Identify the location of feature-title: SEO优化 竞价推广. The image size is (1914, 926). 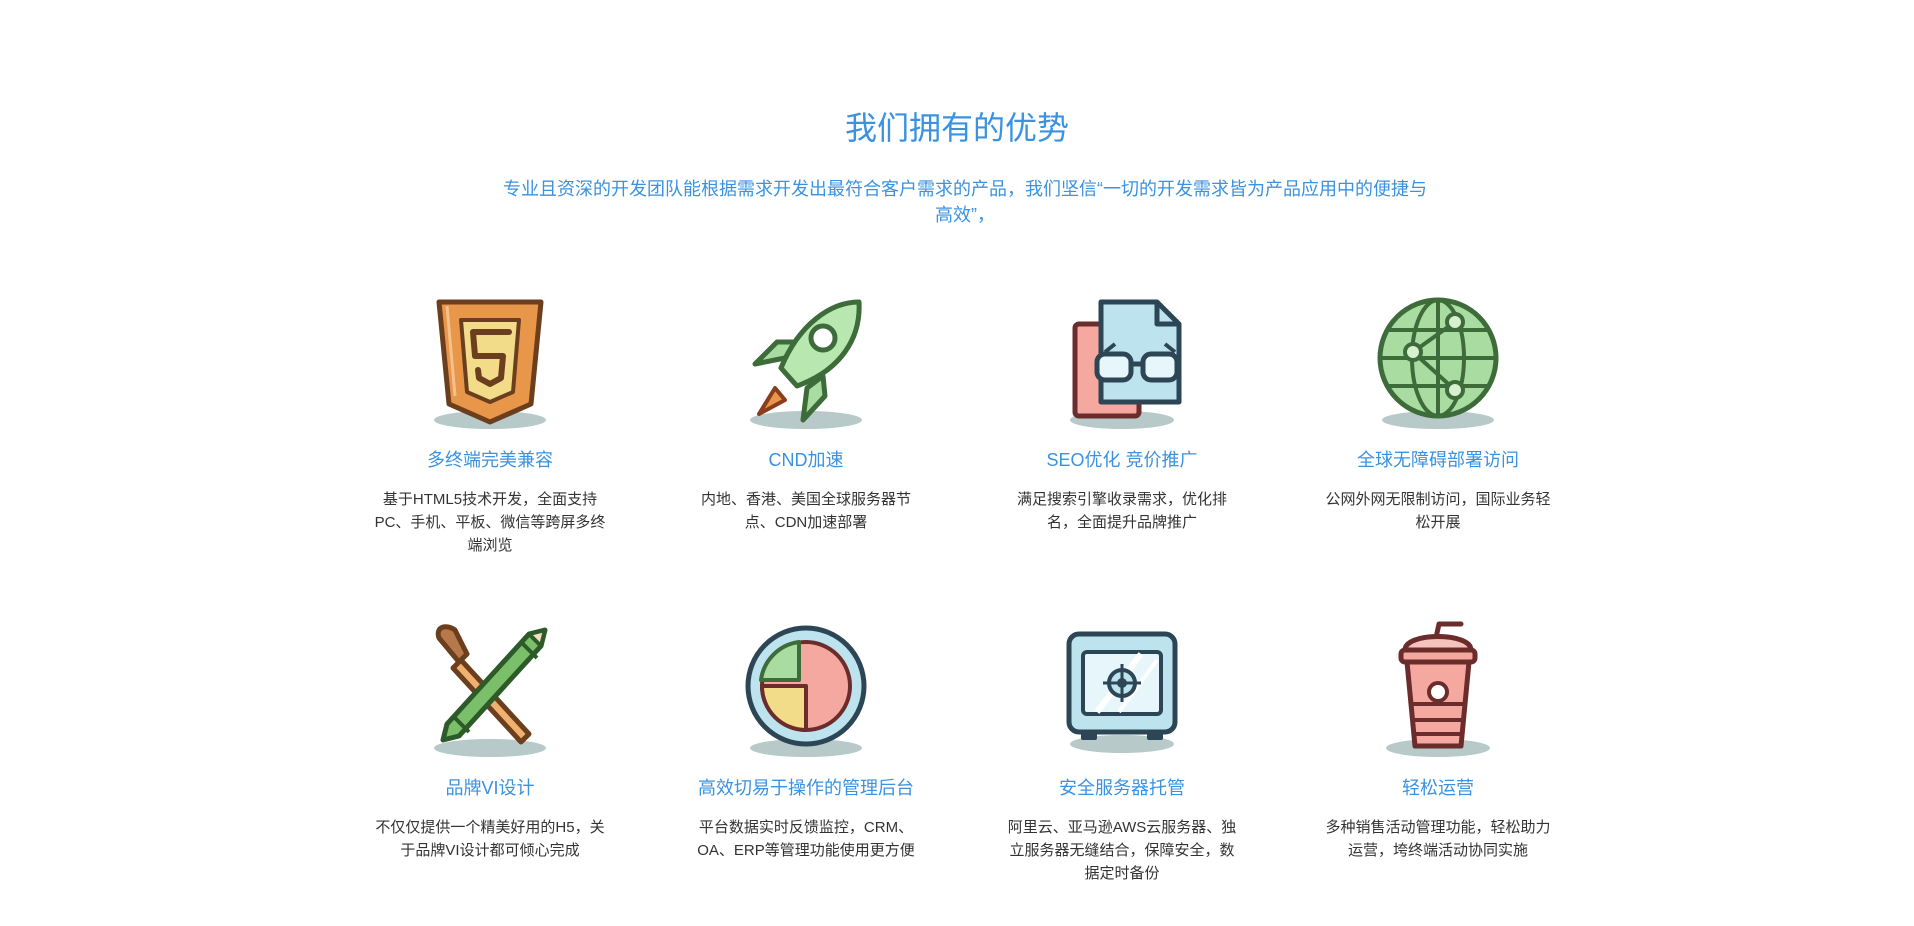
(1122, 460).